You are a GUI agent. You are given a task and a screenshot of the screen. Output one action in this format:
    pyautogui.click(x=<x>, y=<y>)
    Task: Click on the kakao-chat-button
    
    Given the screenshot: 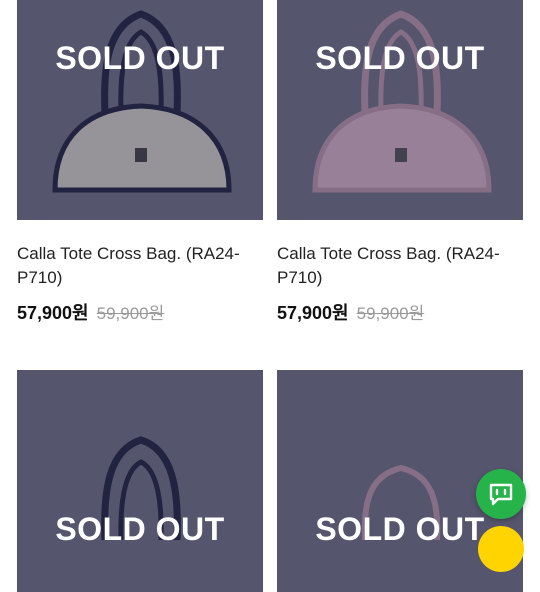 What is the action you would take?
    pyautogui.click(x=501, y=549)
    